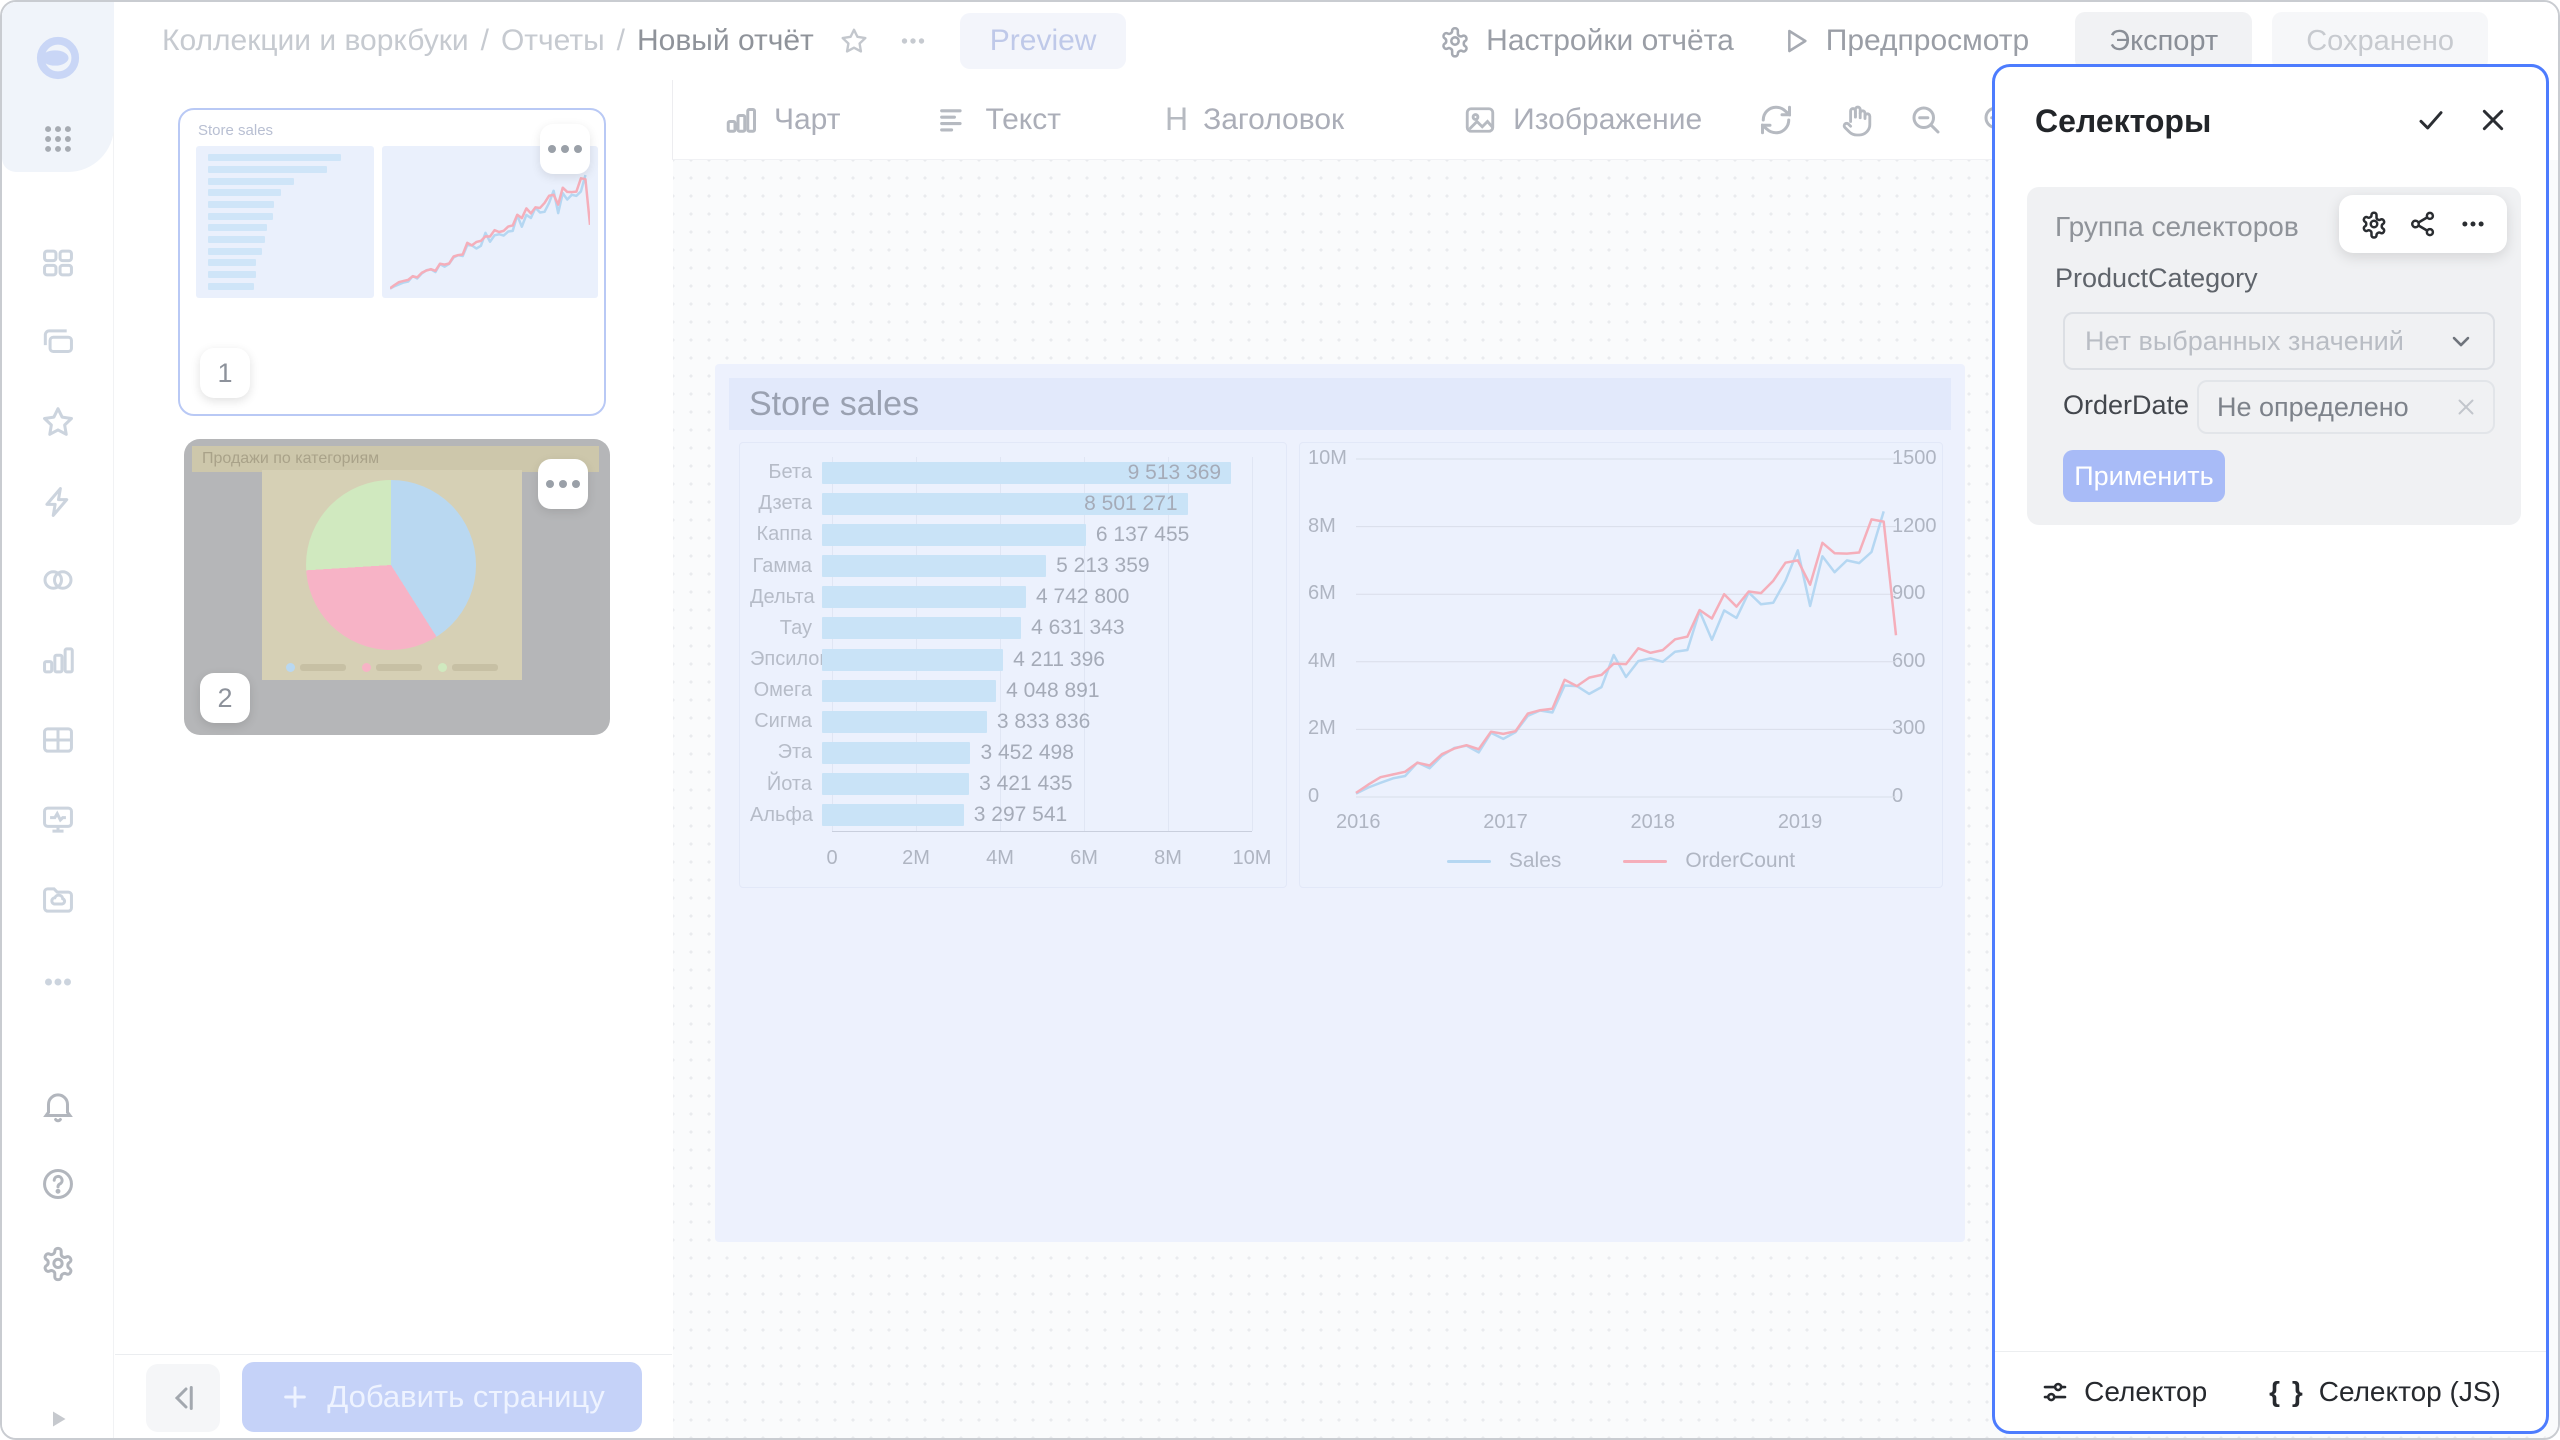  Describe the element at coordinates (58, 139) in the screenshot. I see `apps-grid-icon` at that location.